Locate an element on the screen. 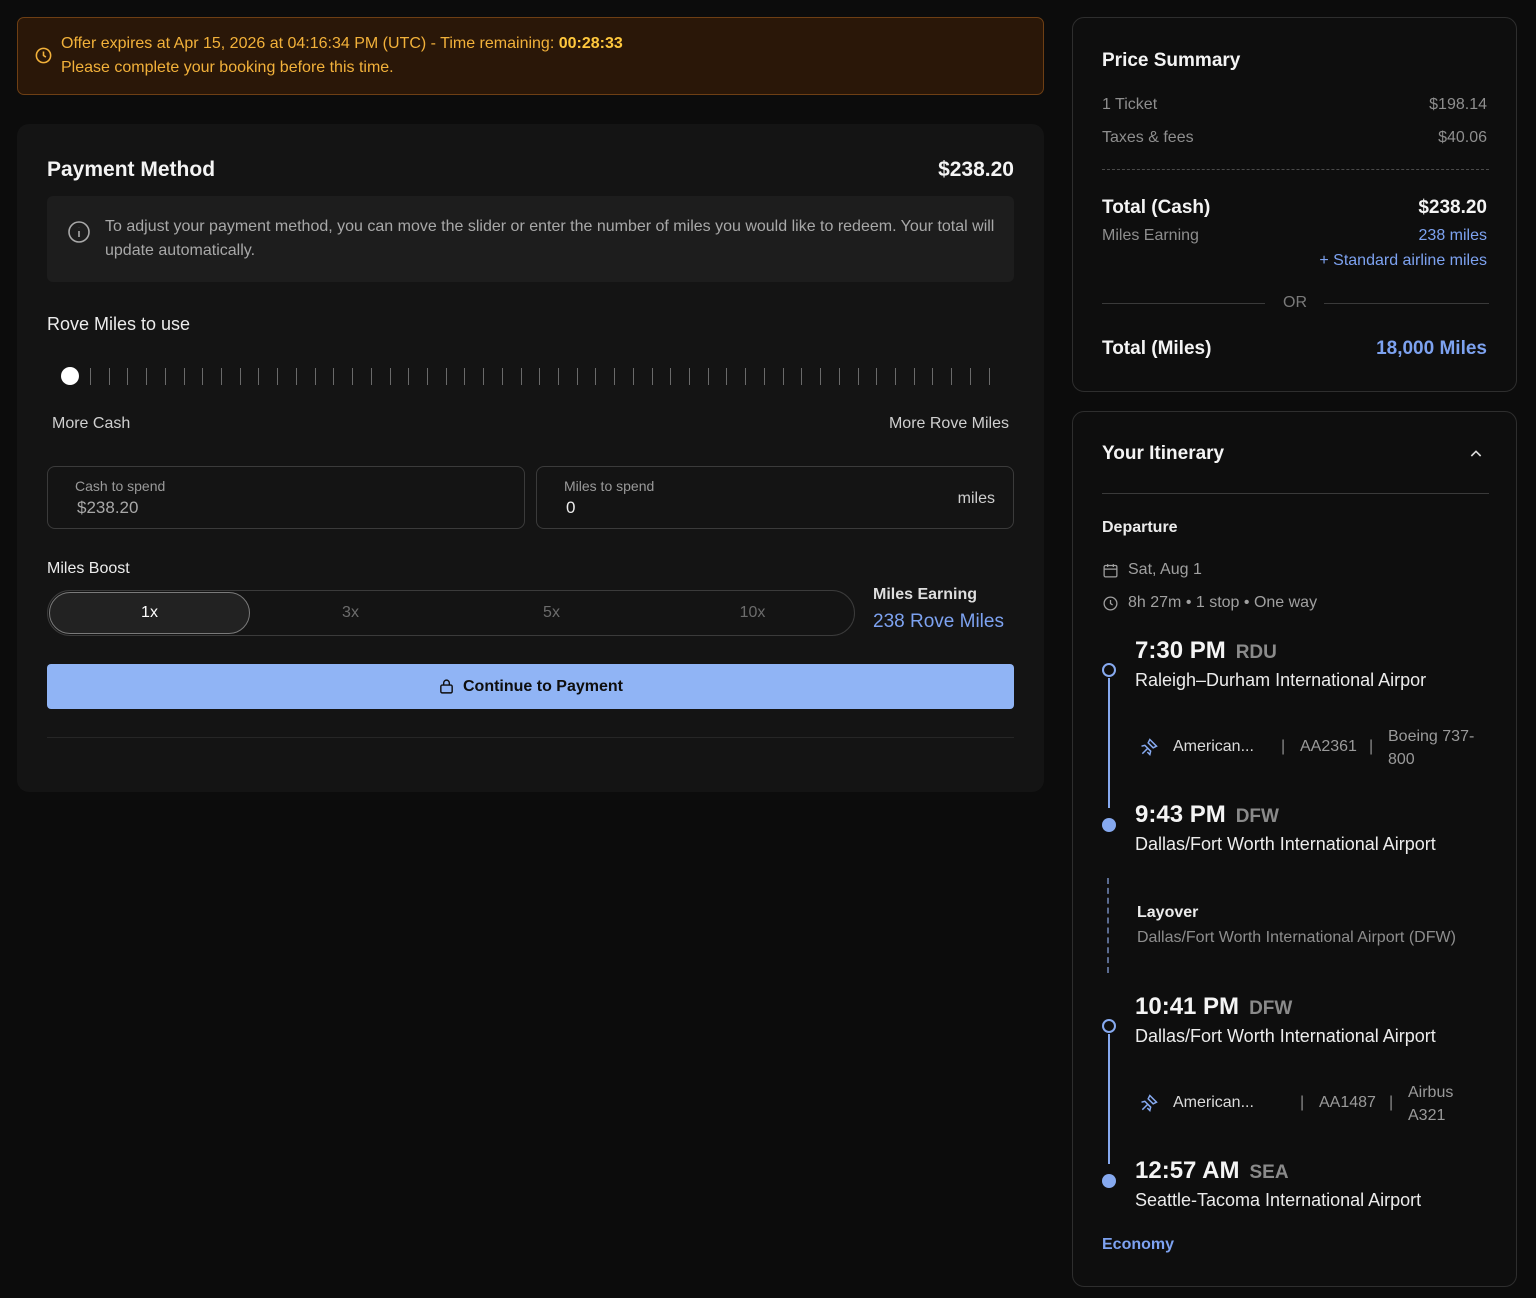  summary-text: 8h 27m • 1 stop • One way is located at coordinates (1223, 602).